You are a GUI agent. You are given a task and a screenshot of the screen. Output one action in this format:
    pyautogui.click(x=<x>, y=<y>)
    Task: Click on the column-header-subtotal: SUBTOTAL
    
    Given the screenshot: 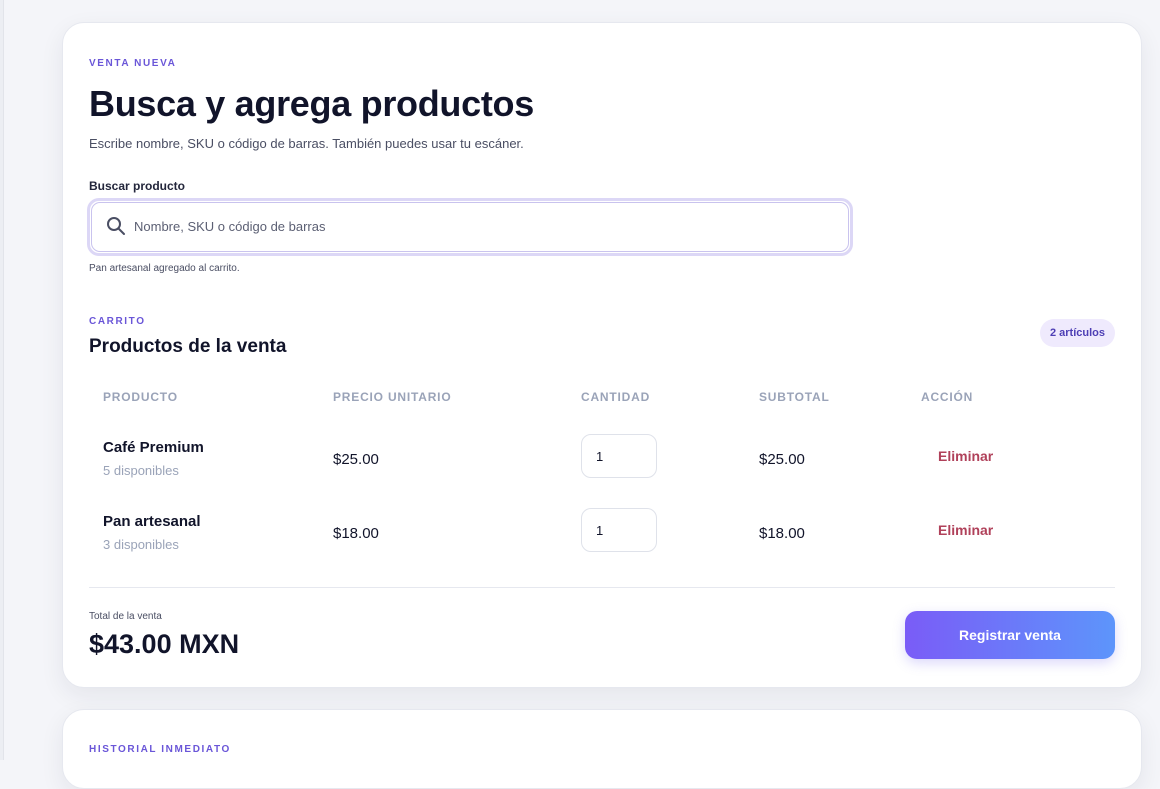 What is the action you would take?
    pyautogui.click(x=794, y=397)
    